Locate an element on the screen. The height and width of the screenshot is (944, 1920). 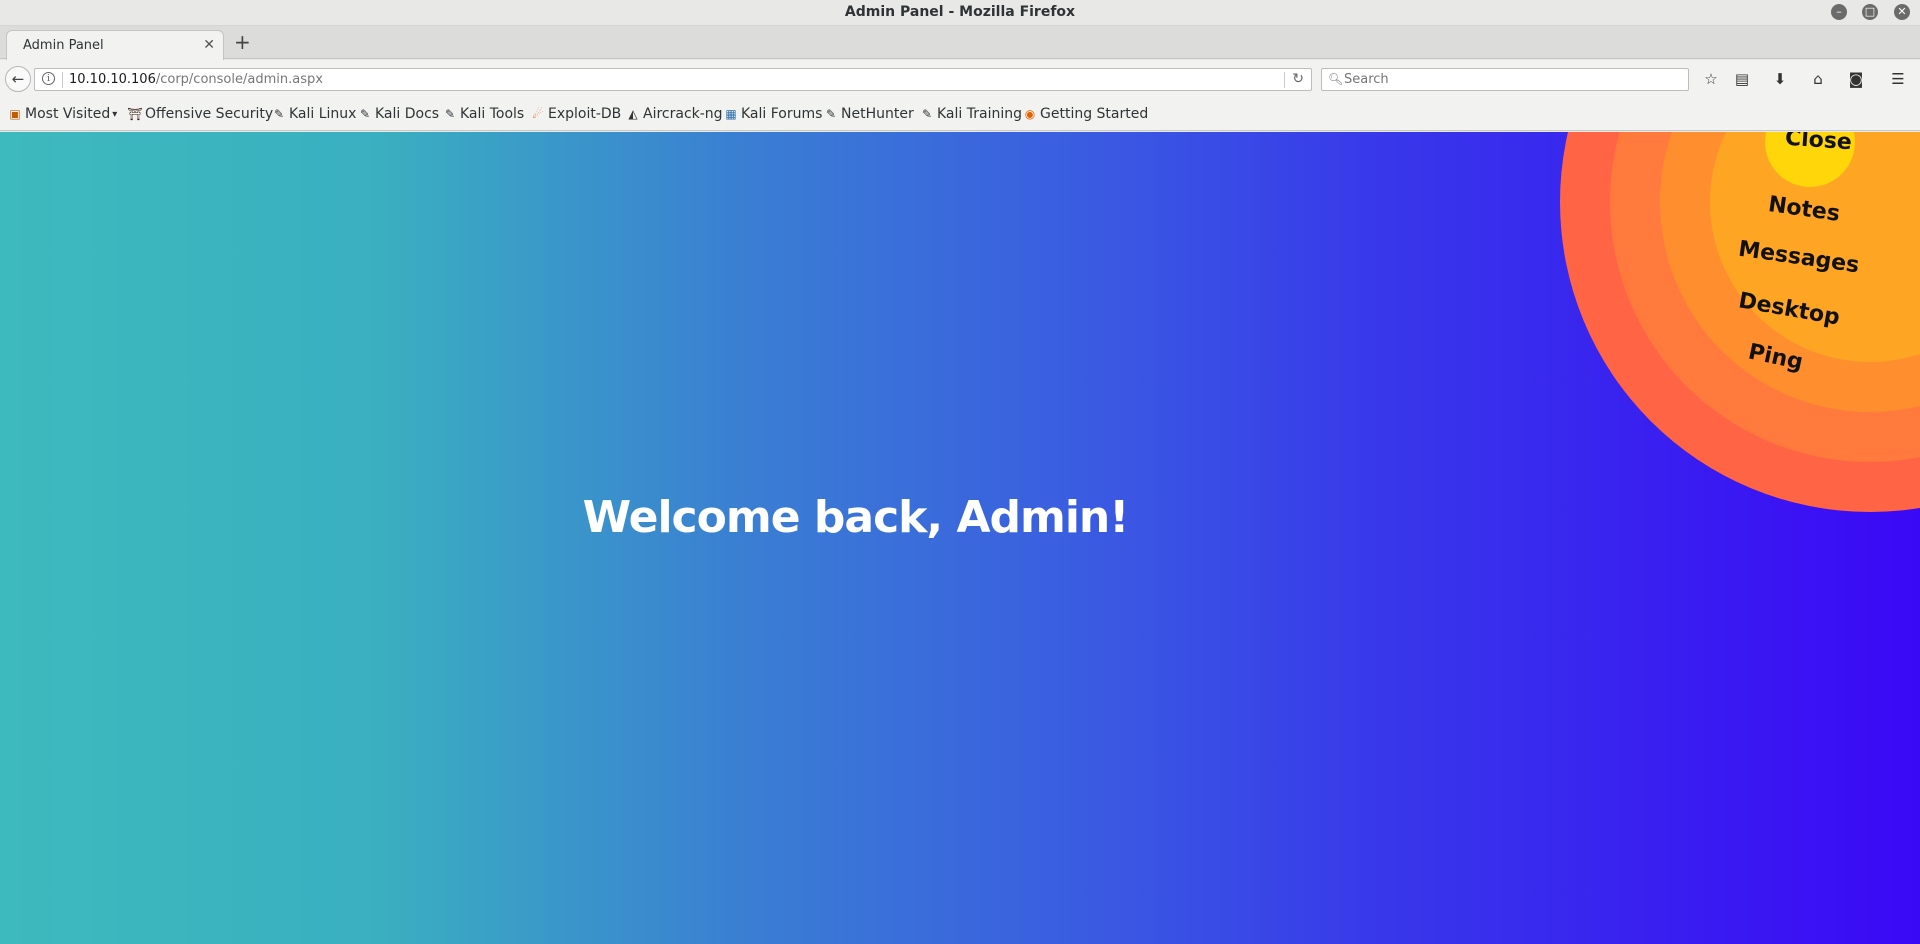
bookmark-most-visited: ▣ Most Visited ▾ is located at coordinates (62, 114).